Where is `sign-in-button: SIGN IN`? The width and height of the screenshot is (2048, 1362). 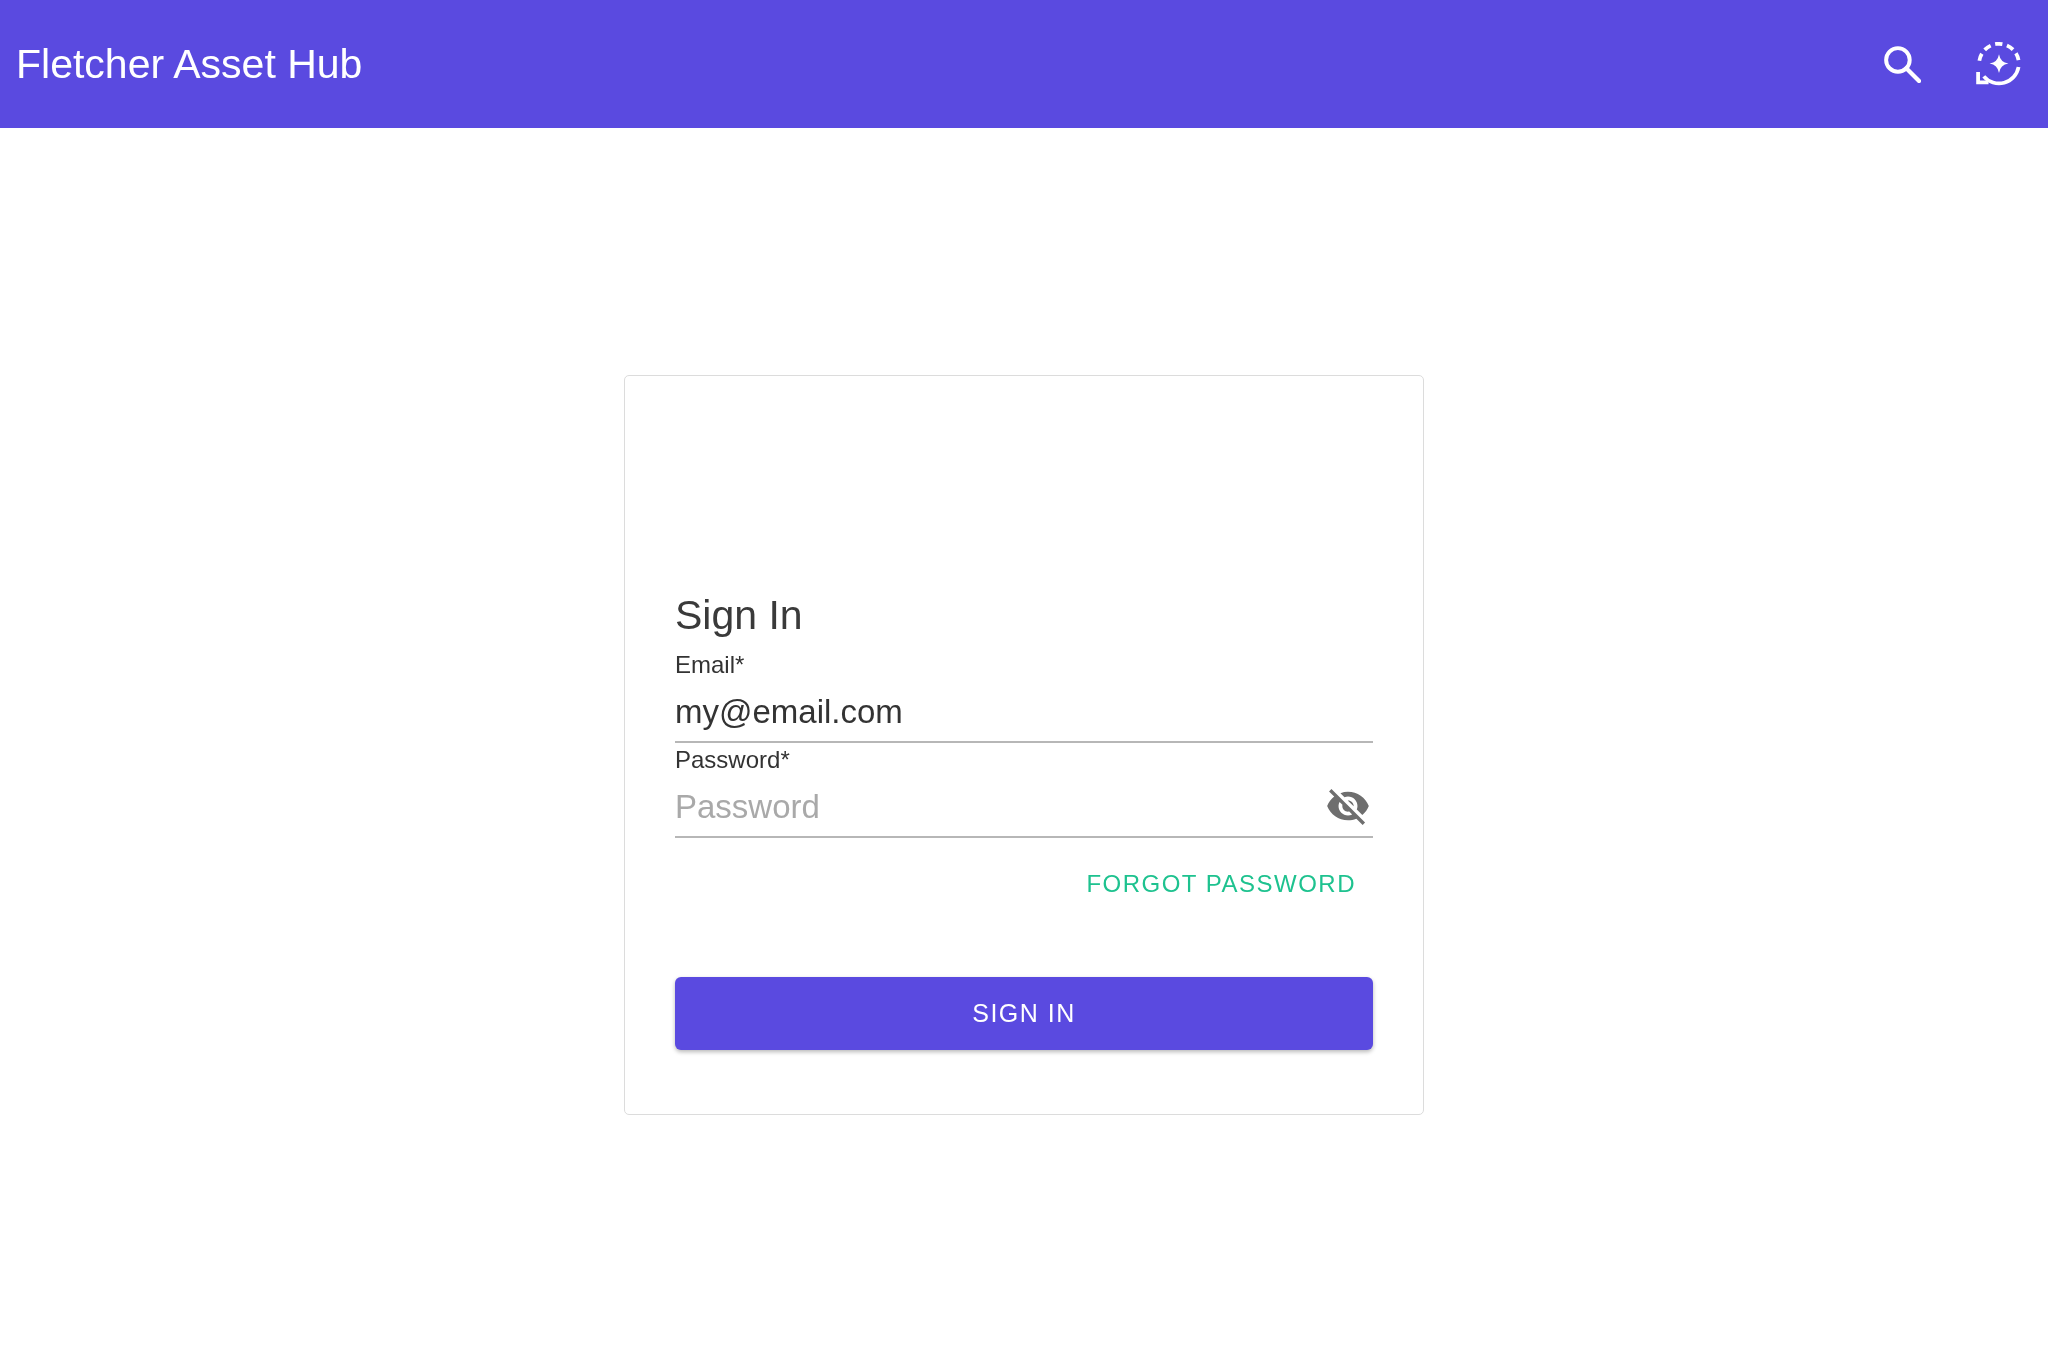 sign-in-button: SIGN IN is located at coordinates (1024, 1013).